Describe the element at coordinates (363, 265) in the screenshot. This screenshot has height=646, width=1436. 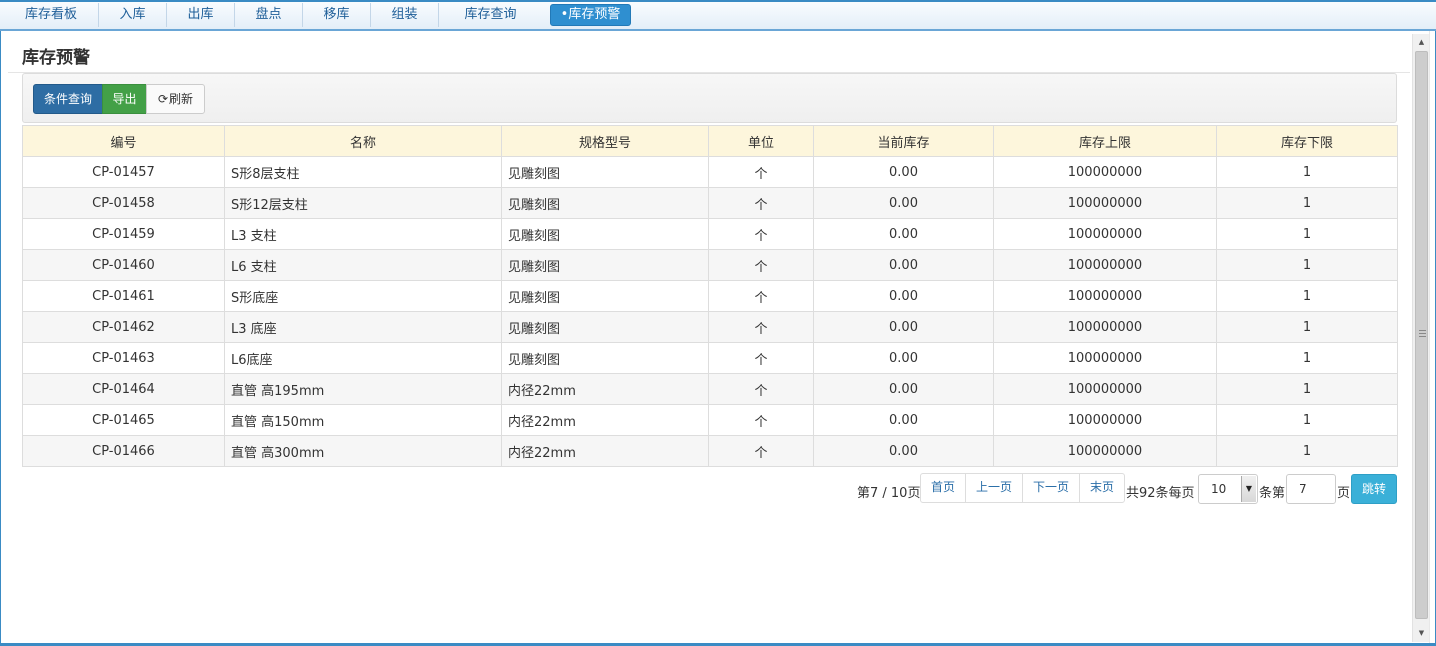
I see `cell-name: L6 支柱` at that location.